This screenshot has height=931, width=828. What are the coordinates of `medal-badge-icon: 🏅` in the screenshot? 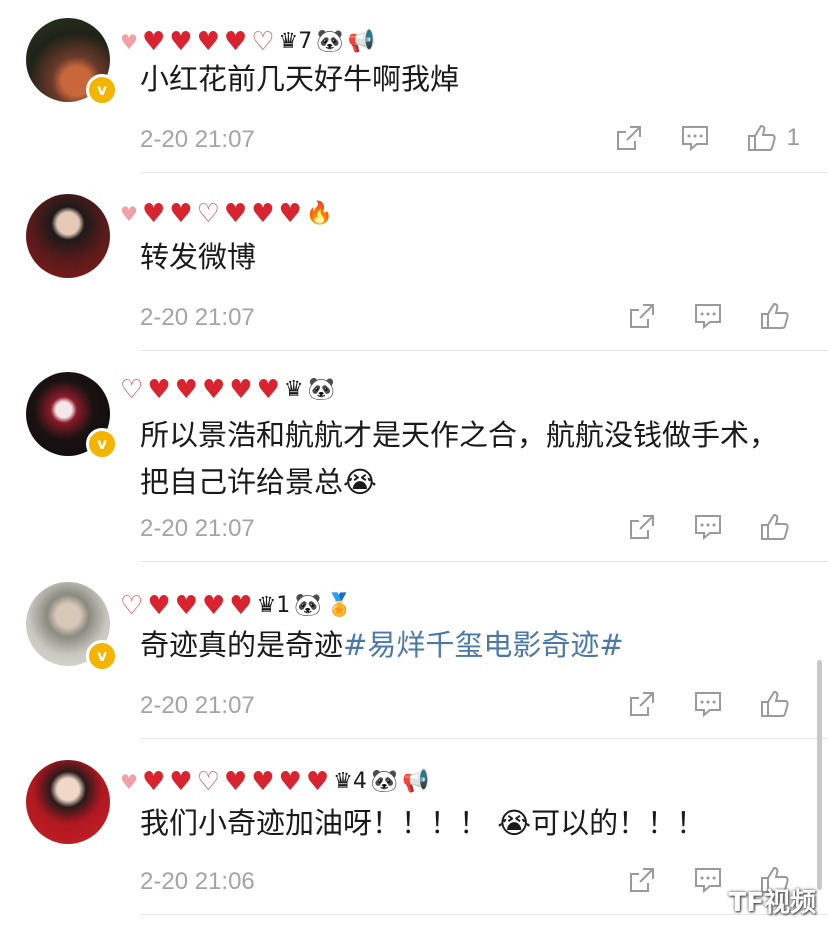 It's located at (339, 605).